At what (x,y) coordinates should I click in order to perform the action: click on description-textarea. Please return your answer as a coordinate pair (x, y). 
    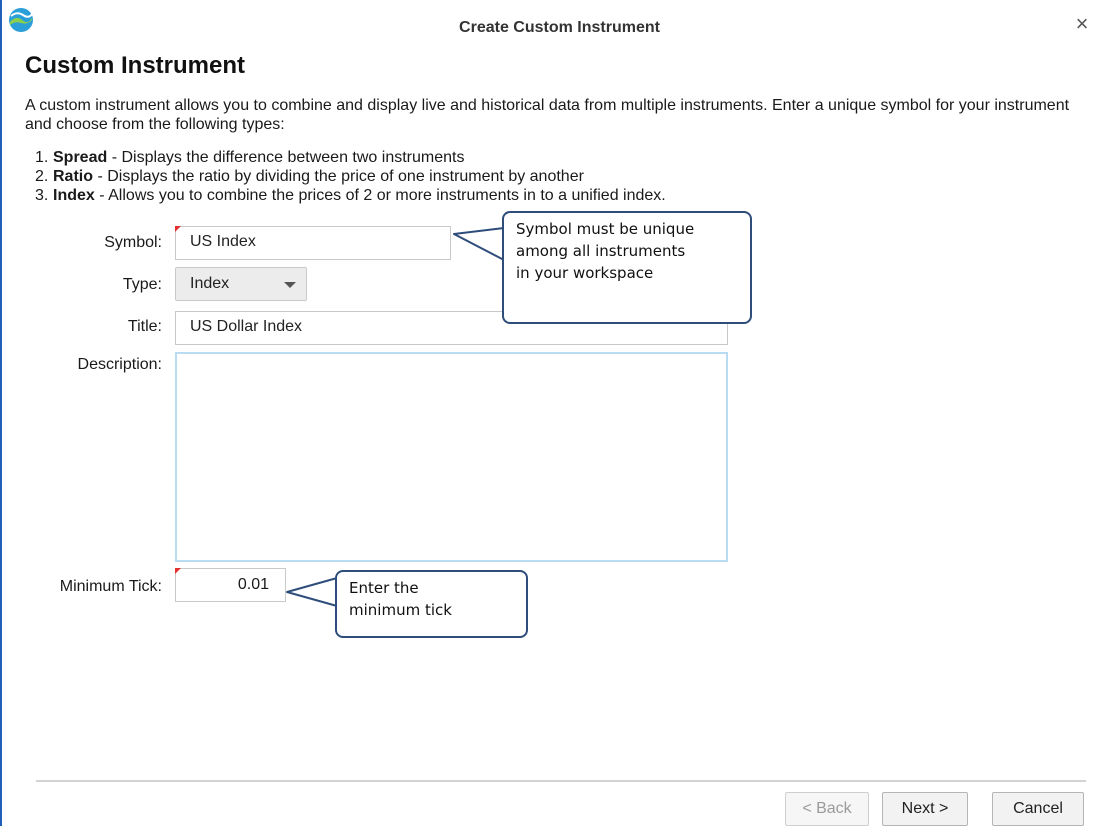
    Looking at the image, I should click on (451, 457).